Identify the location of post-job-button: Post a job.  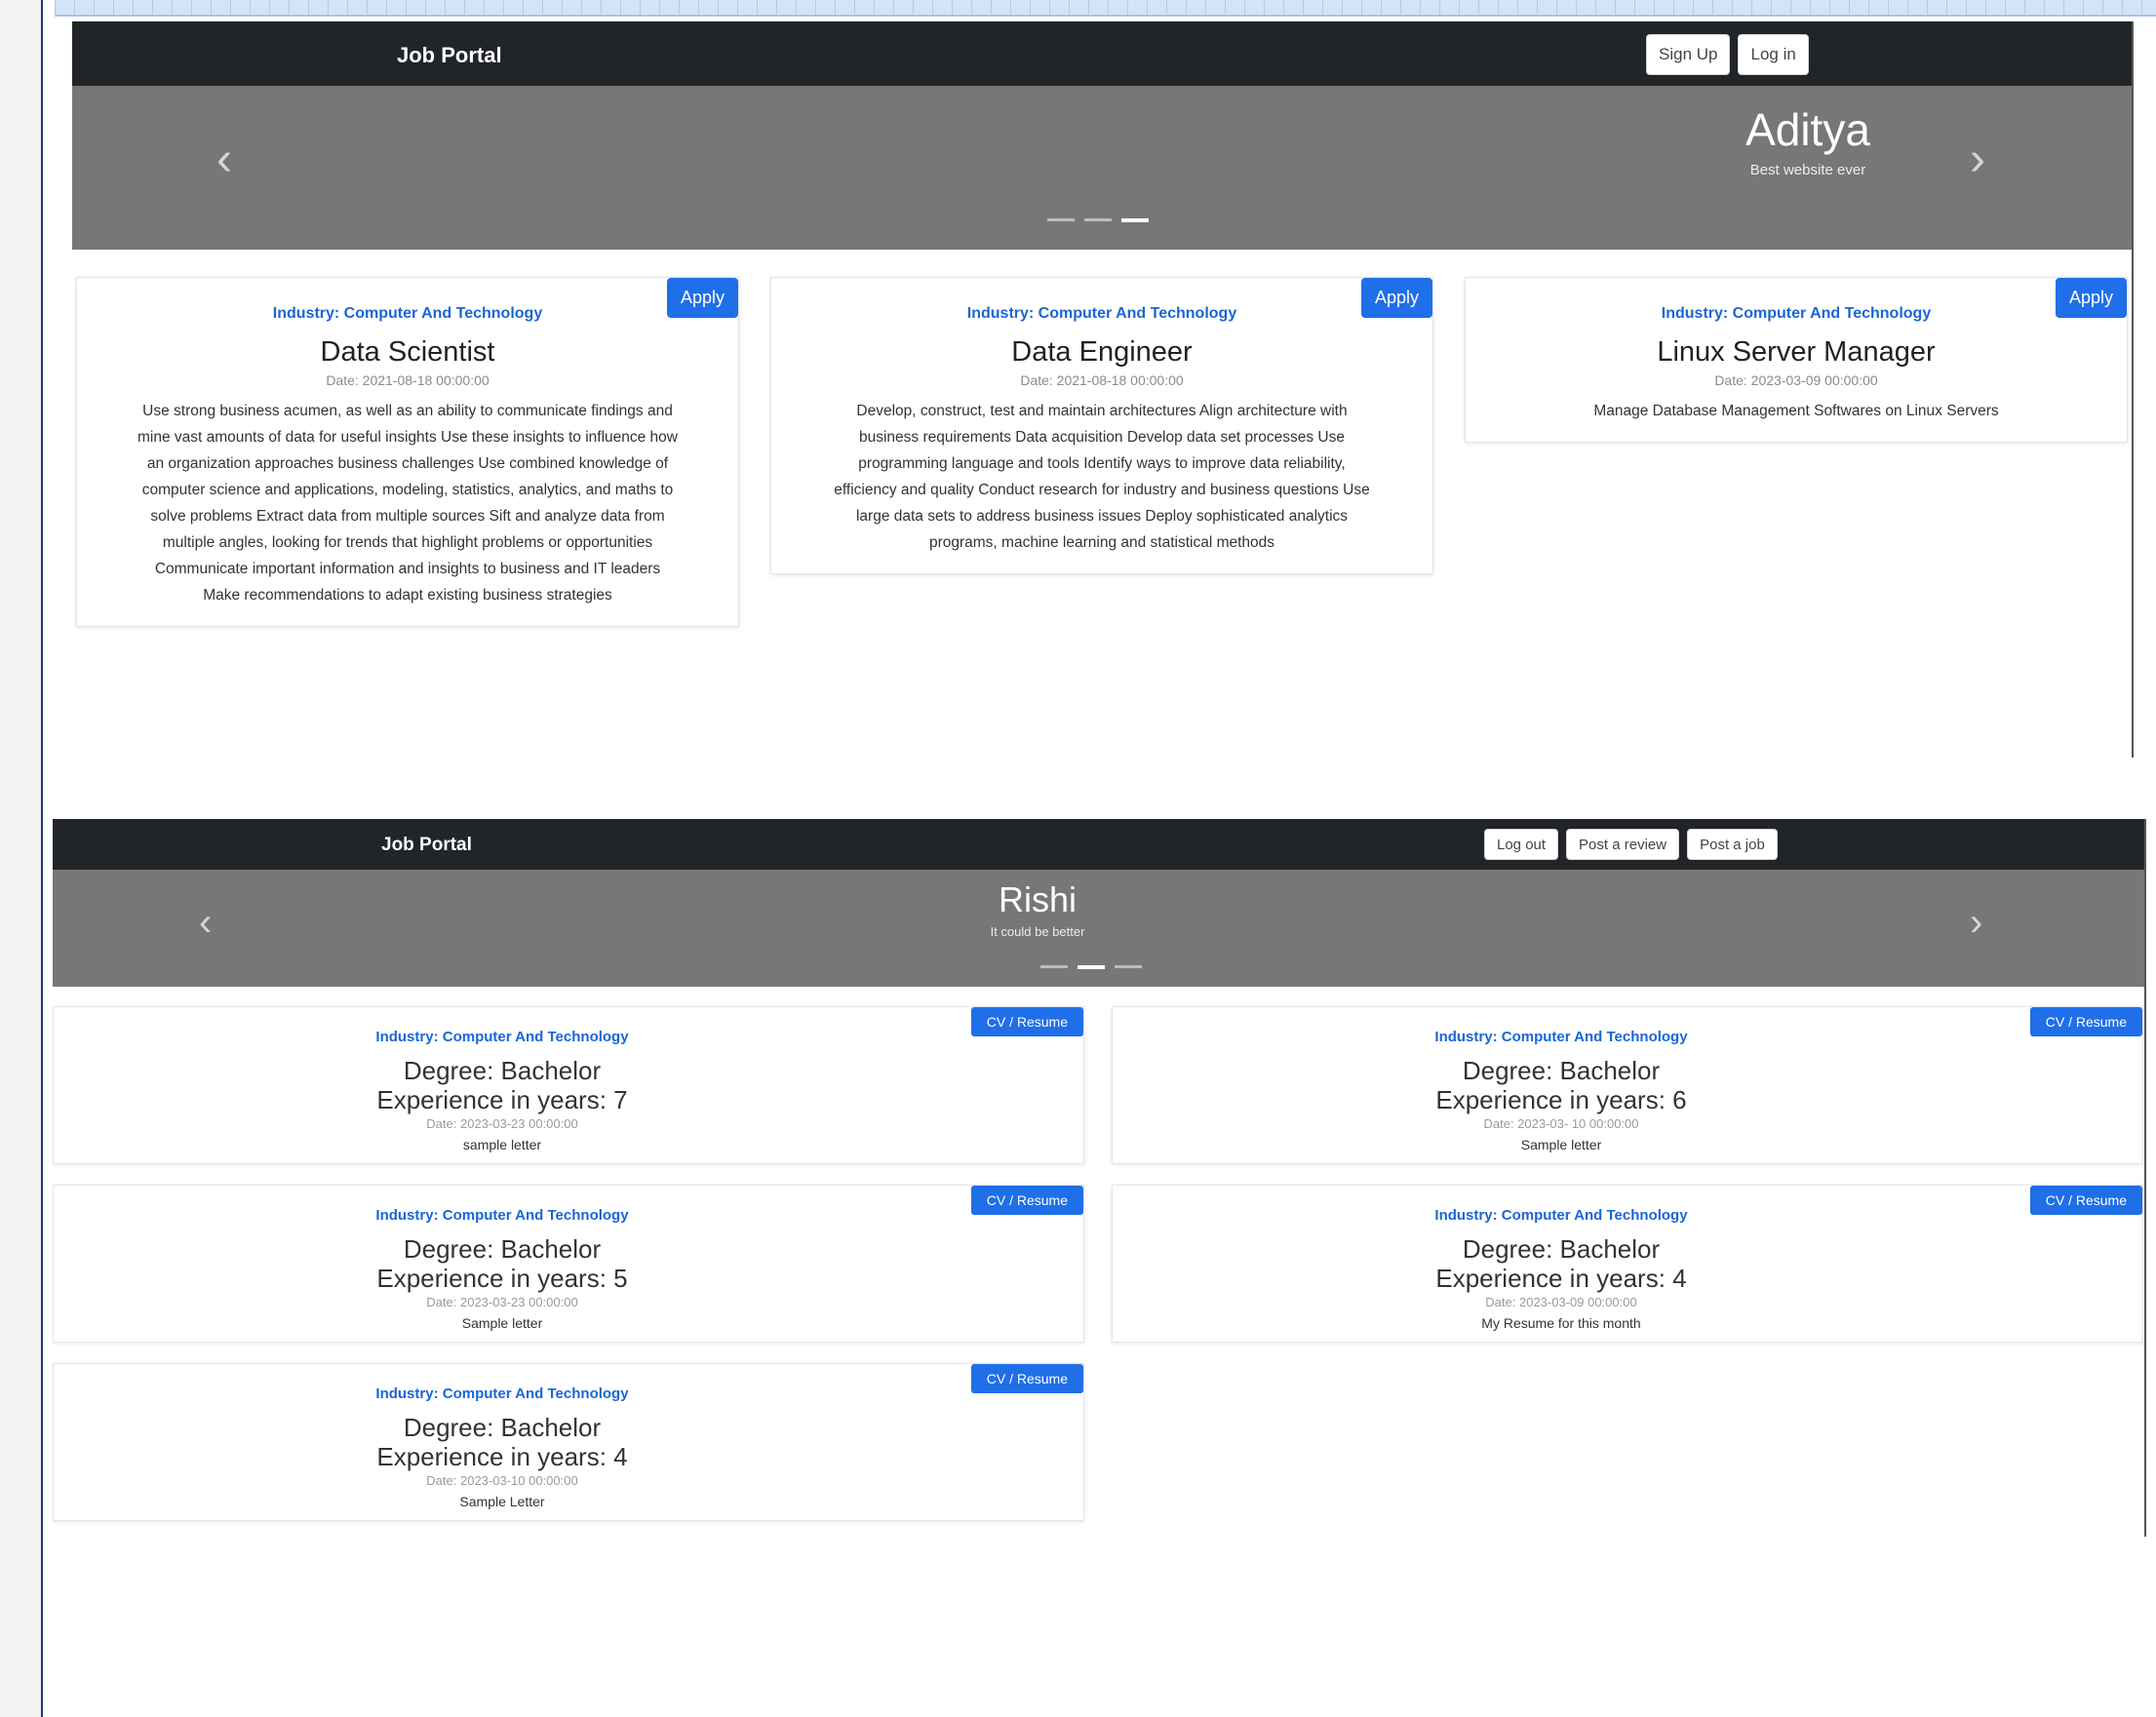
(1732, 844).